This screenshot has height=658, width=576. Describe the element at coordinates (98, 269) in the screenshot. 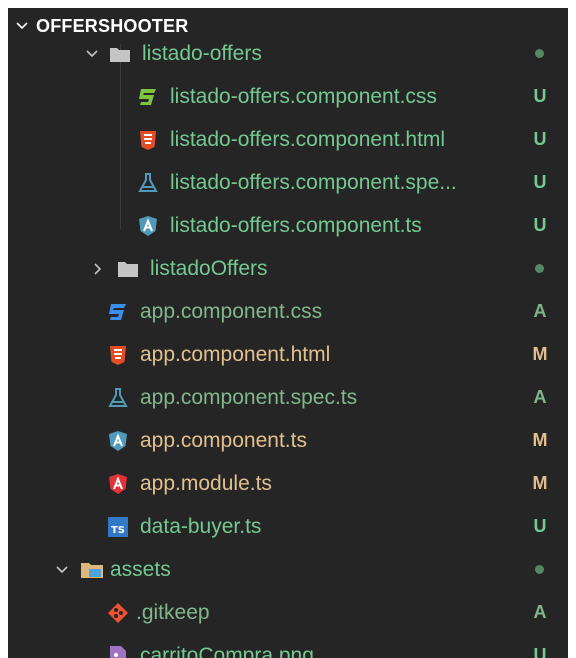

I see `chevron-right-icon` at that location.